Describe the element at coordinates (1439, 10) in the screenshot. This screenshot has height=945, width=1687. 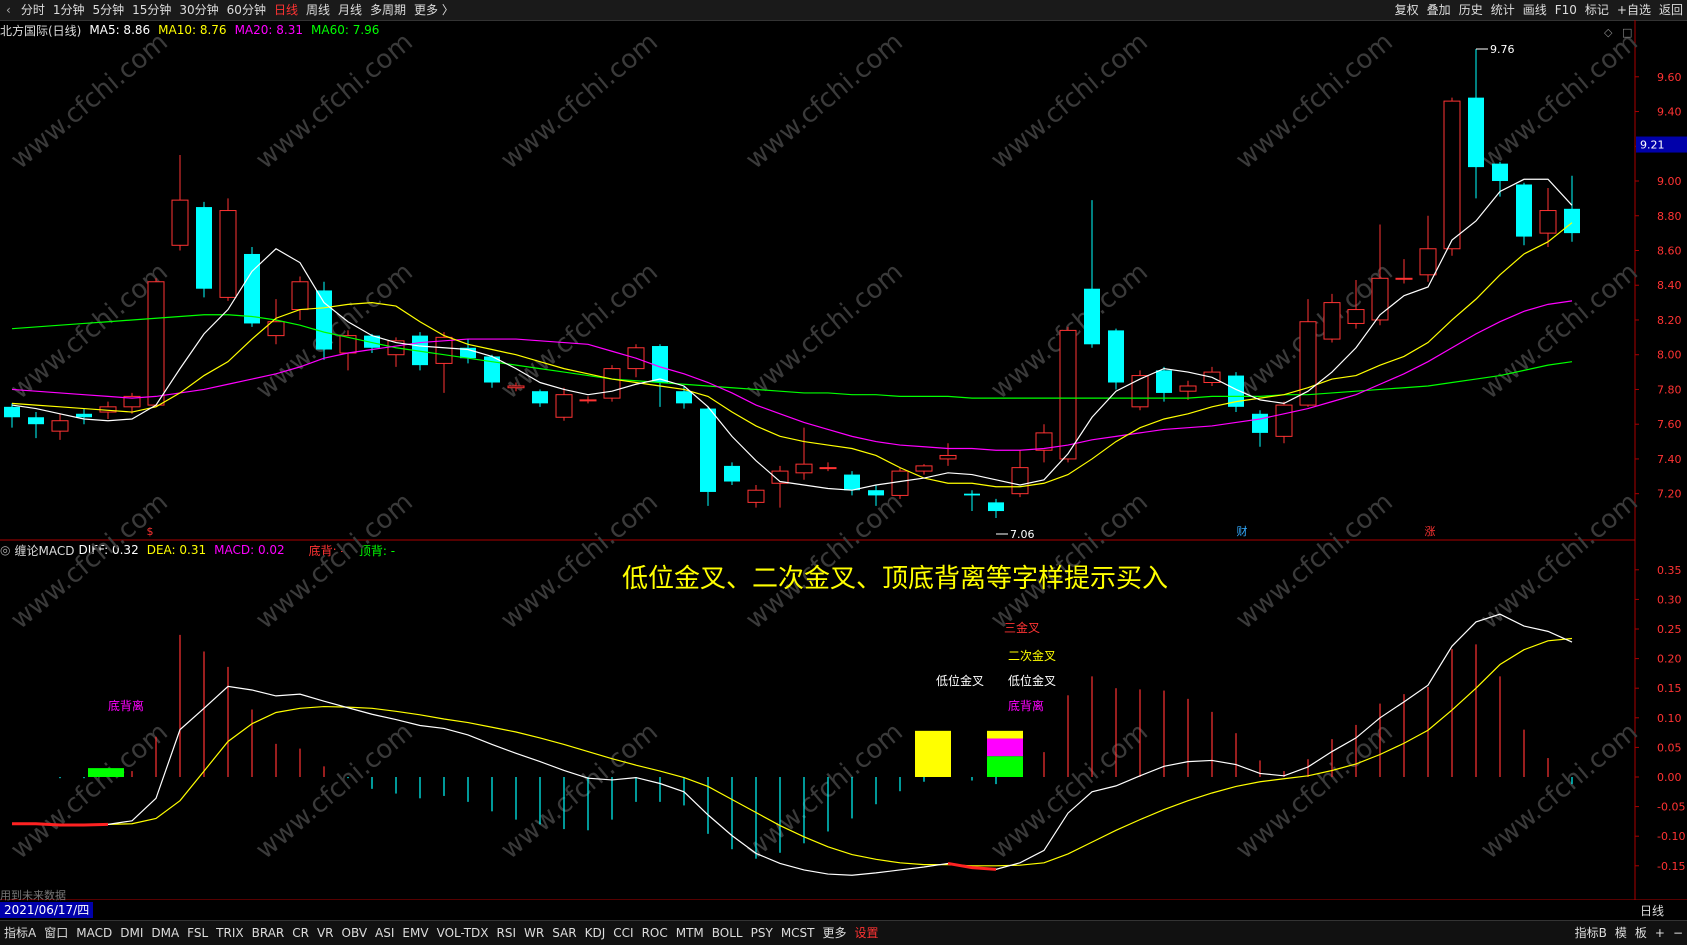
I see `toolbar-action-1: 叠加` at that location.